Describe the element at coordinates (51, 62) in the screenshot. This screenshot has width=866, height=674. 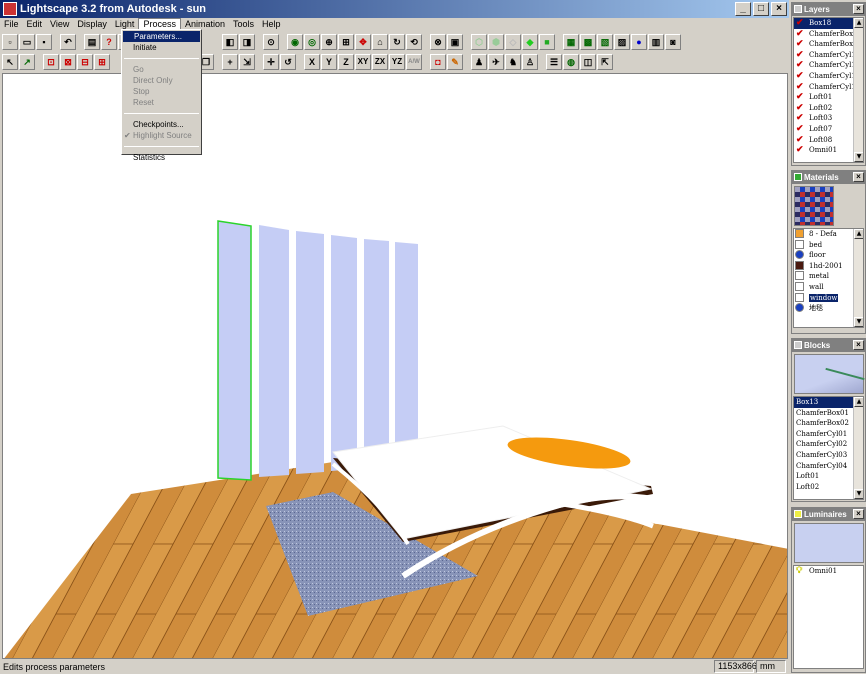
I see `select-window-icon: ⊡` at that location.